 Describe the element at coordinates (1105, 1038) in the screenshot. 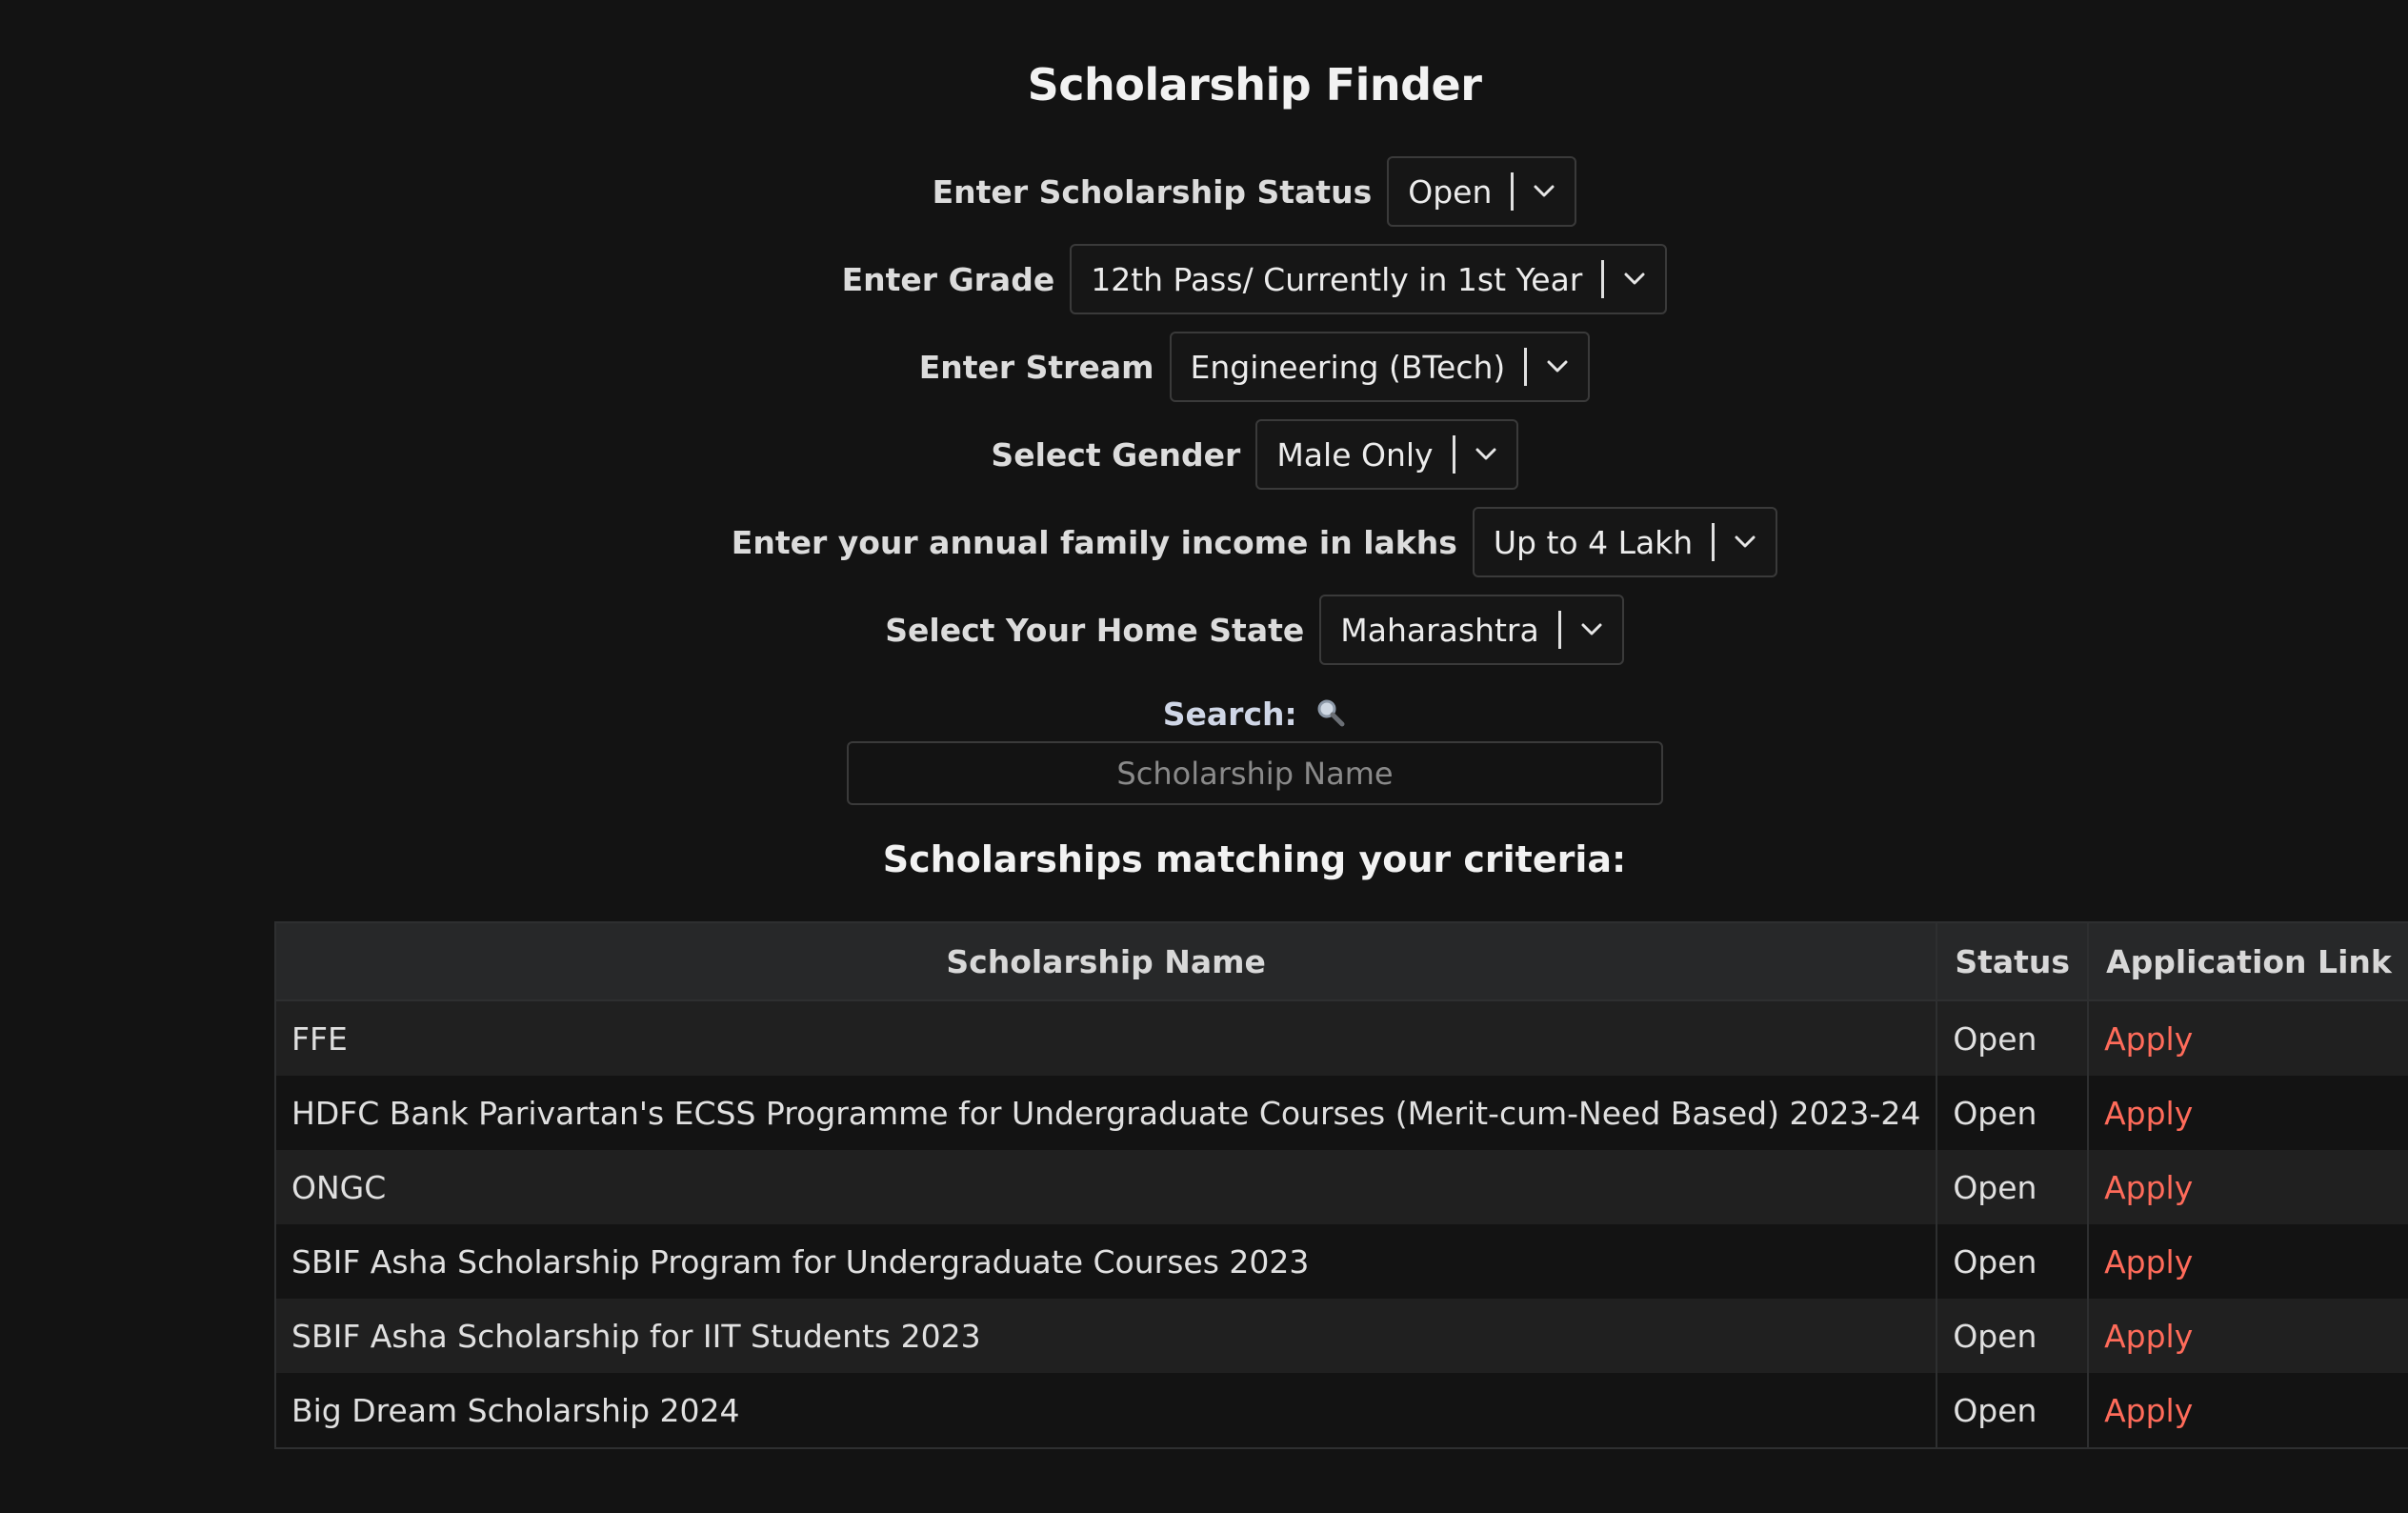

I see `scholarship-name-cell: FFE` at that location.